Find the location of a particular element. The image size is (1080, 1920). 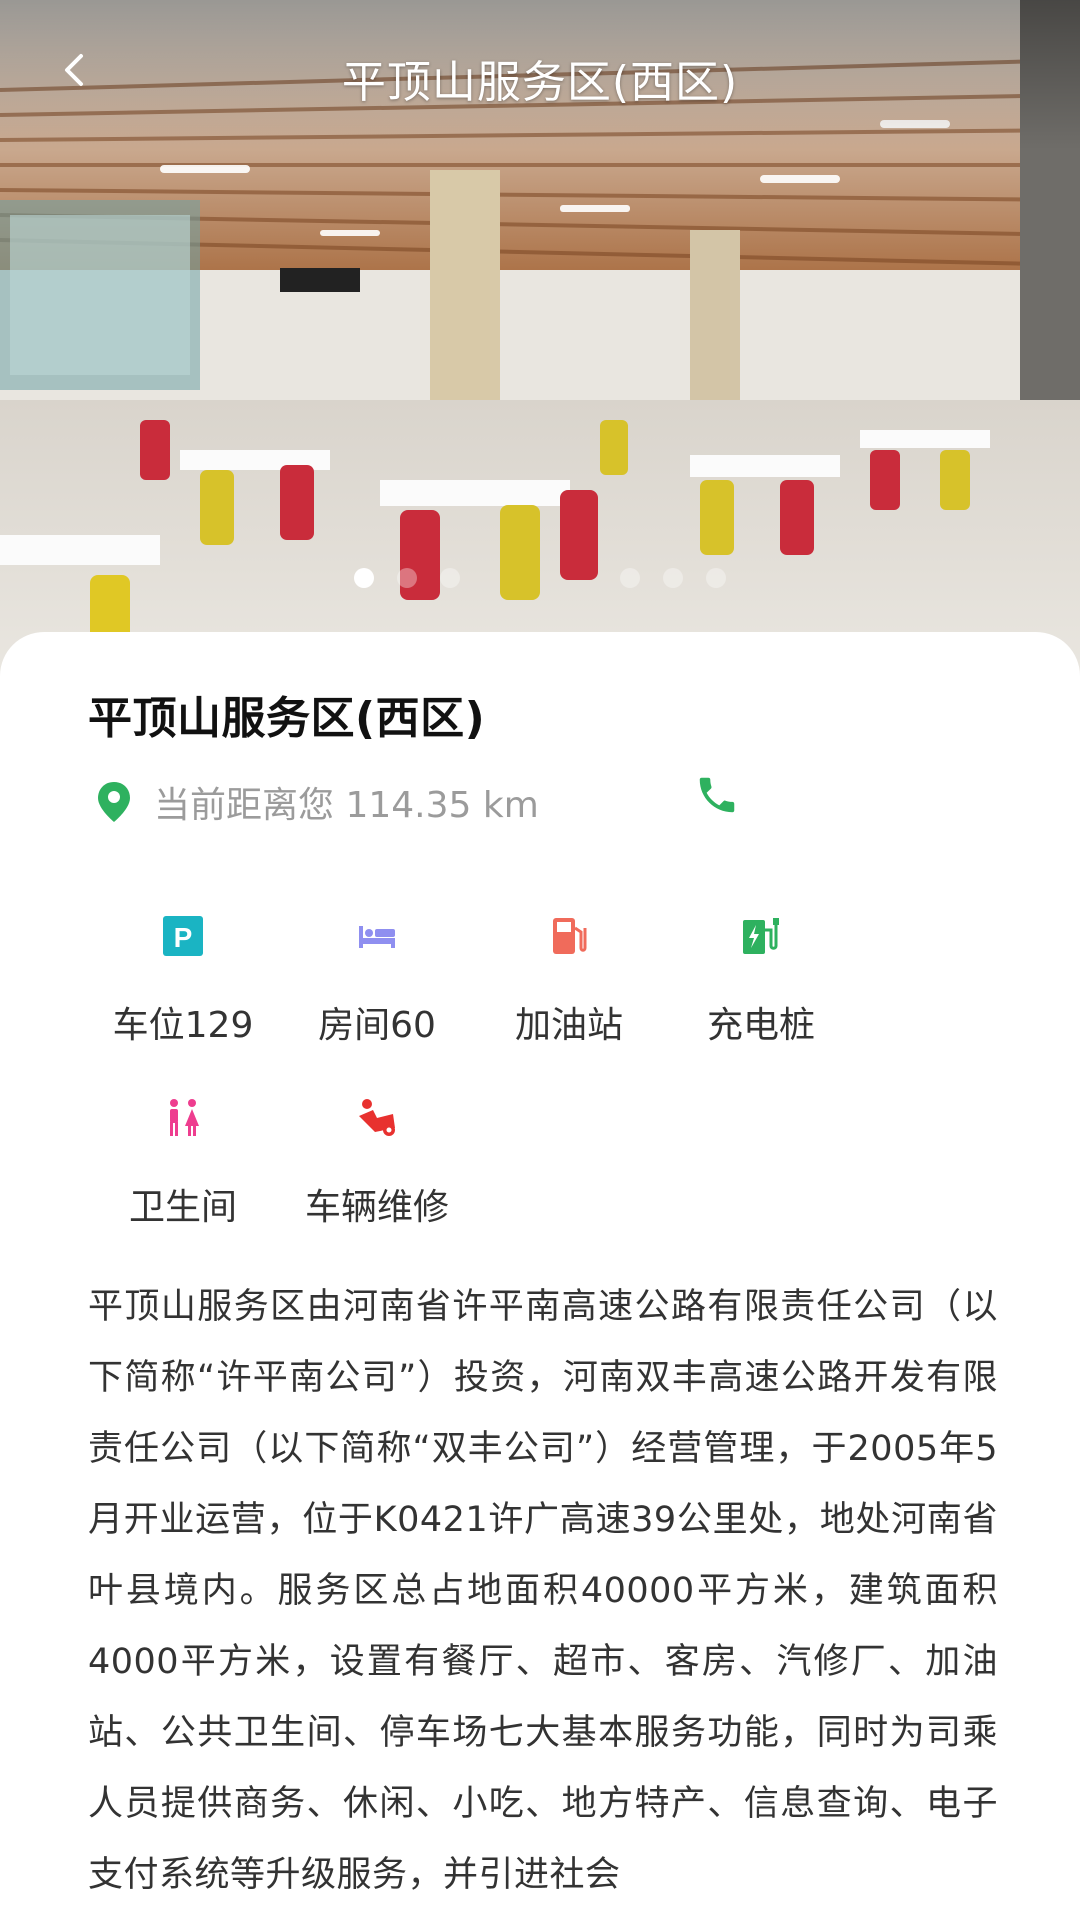

ev-charger-icon is located at coordinates (761, 936).